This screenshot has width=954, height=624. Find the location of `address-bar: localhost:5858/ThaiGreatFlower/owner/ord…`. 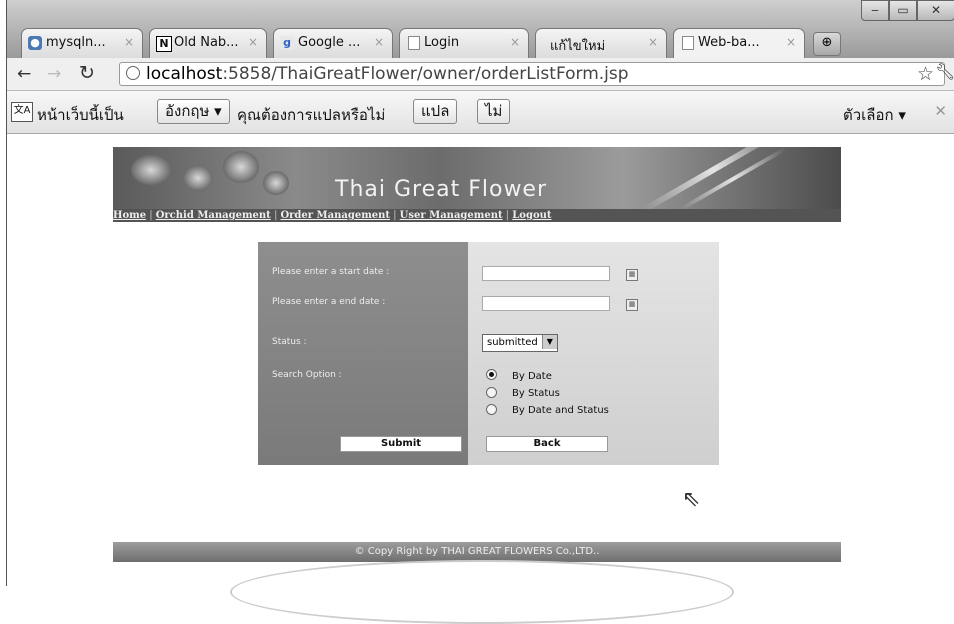

address-bar: localhost:5858/ThaiGreatFlower/owner/ord… is located at coordinates (532, 74).